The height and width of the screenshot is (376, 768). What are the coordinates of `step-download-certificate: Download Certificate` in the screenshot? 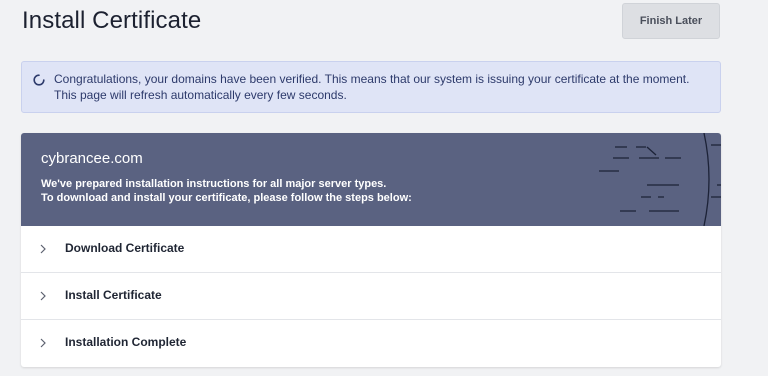 It's located at (371, 249).